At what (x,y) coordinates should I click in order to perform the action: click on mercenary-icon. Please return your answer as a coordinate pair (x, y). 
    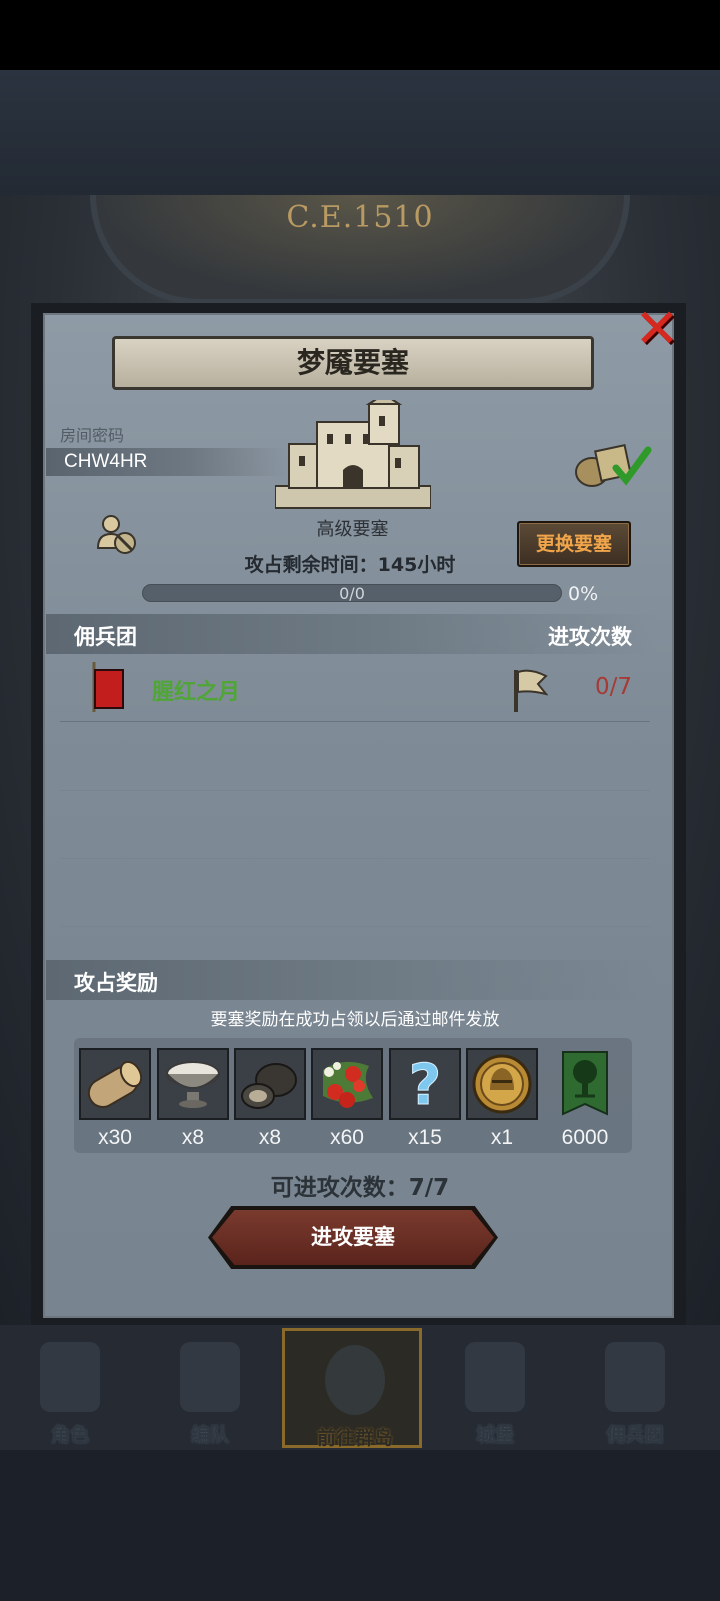
    Looking at the image, I should click on (635, 1377).